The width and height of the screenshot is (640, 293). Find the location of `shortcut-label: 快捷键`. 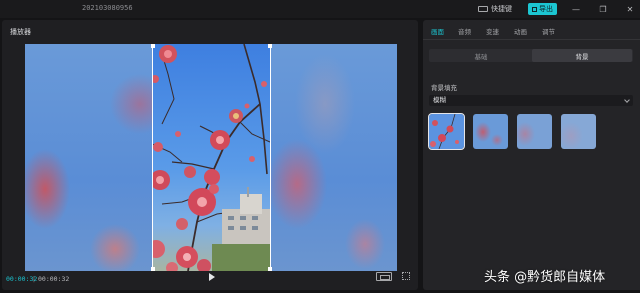

shortcut-label: 快捷键 is located at coordinates (501, 9).